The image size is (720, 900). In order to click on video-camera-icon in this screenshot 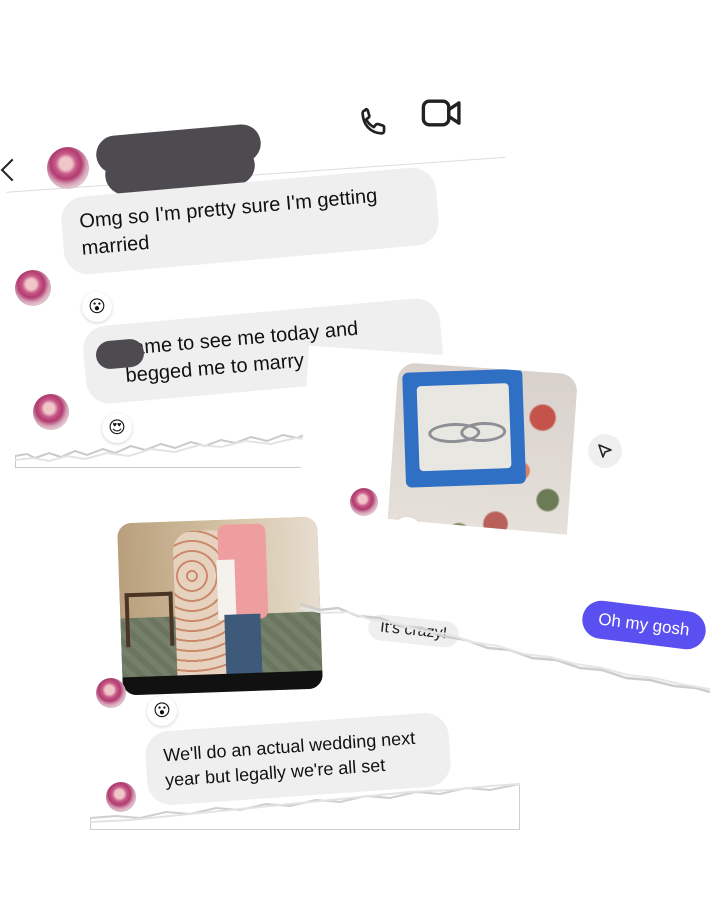, I will do `click(442, 113)`.